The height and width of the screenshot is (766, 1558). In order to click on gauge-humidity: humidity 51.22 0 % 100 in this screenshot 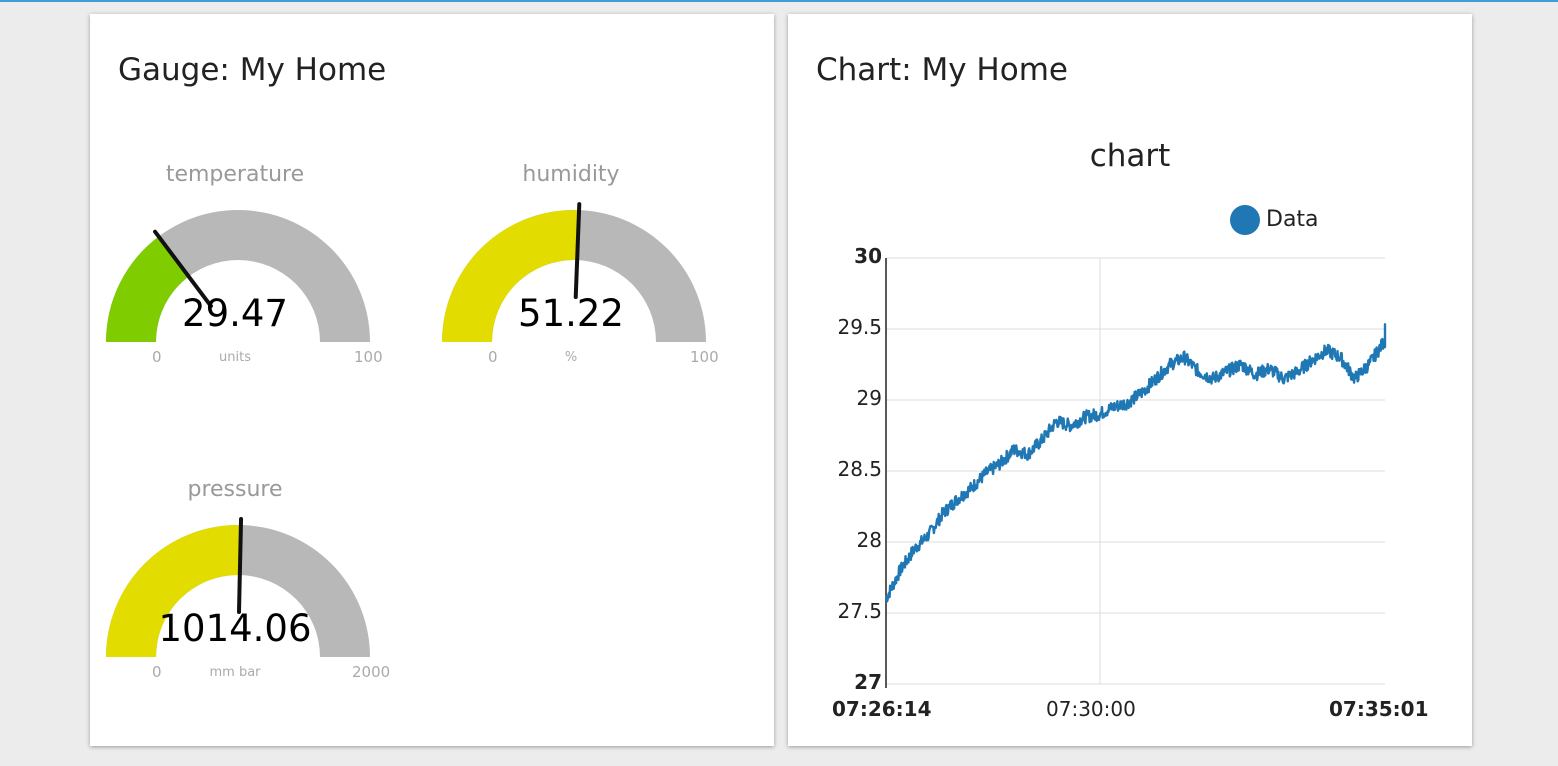, I will do `click(572, 282)`.